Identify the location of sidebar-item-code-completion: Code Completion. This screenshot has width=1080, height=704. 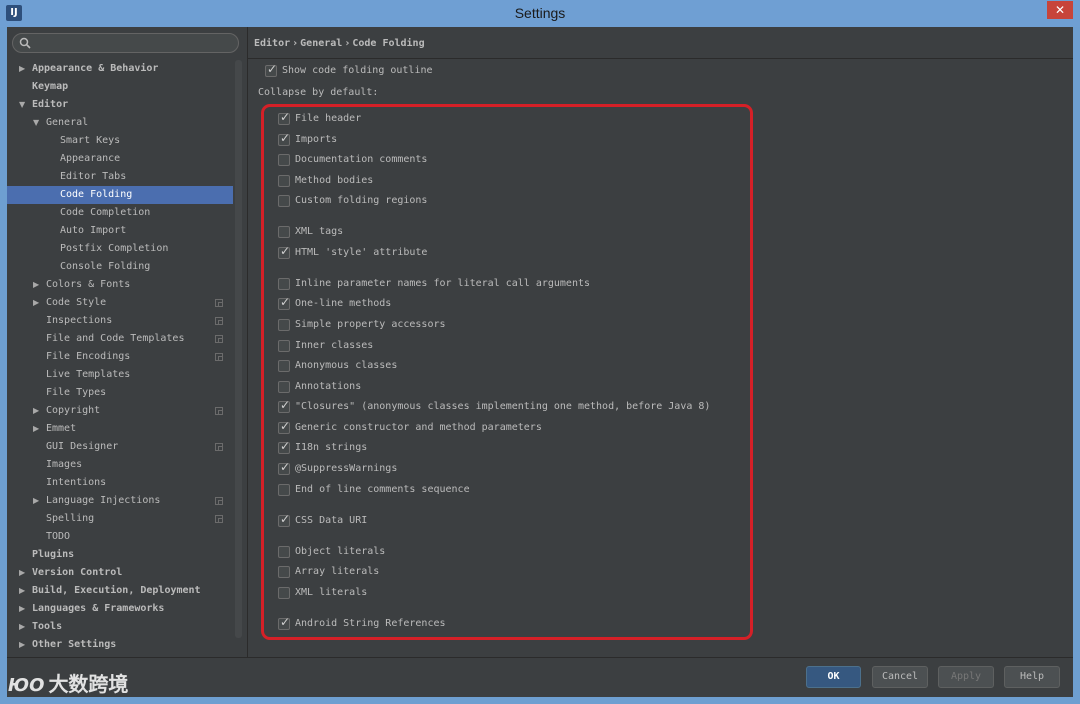
(120, 213).